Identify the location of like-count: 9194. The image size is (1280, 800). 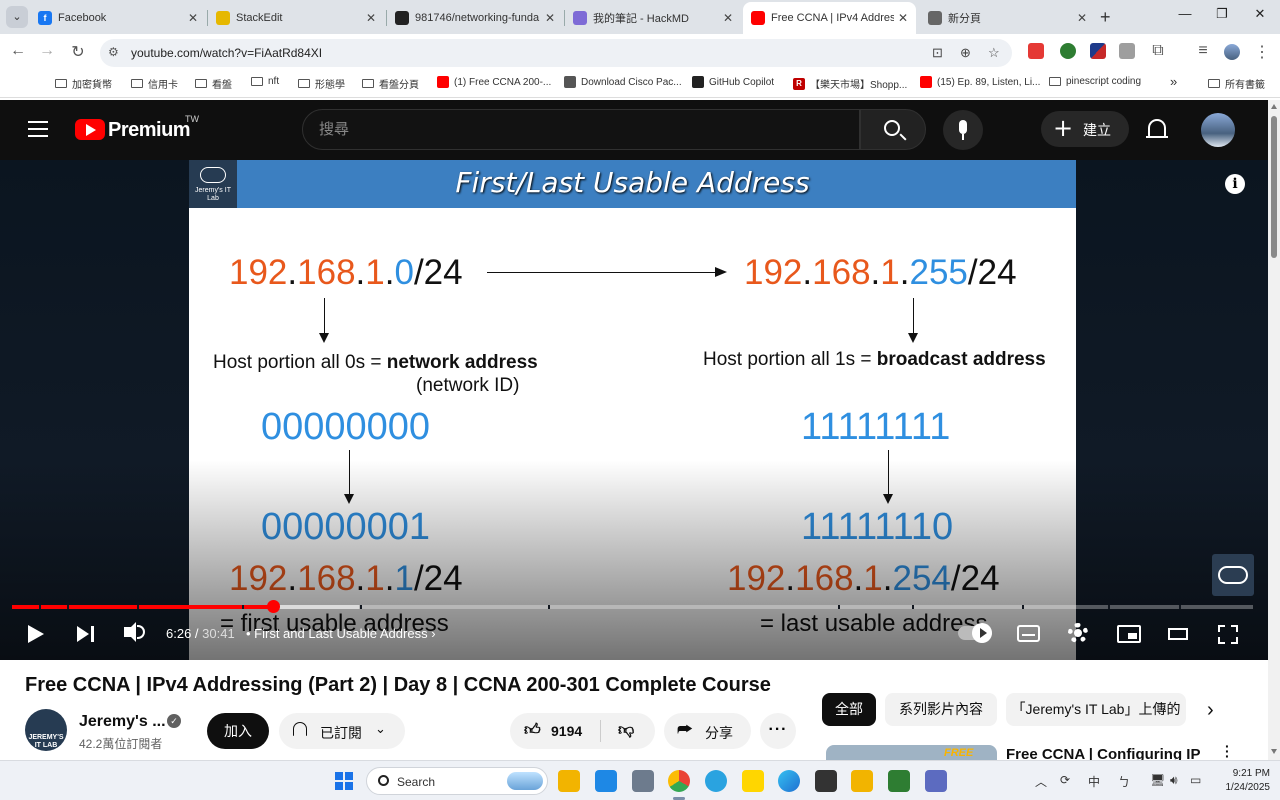
(566, 731).